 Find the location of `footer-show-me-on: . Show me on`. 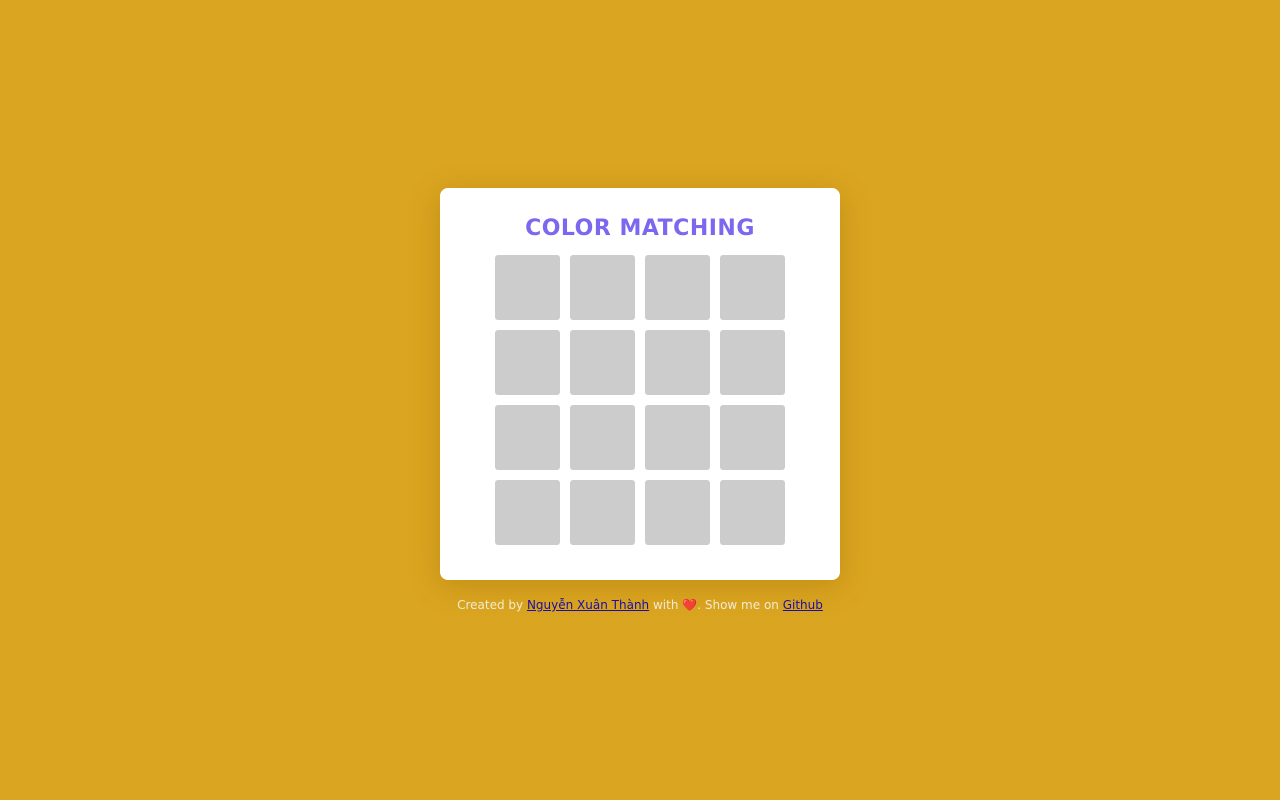

footer-show-me-on: . Show me on is located at coordinates (738, 605).